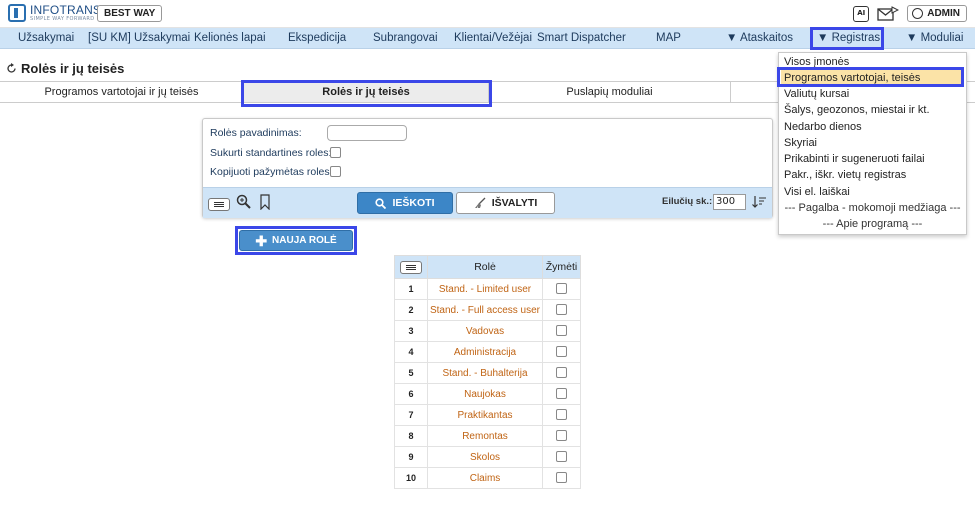 Image resolution: width=975 pixels, height=523 pixels. Describe the element at coordinates (668, 38) in the screenshot. I see `menu-map: MAP` at that location.